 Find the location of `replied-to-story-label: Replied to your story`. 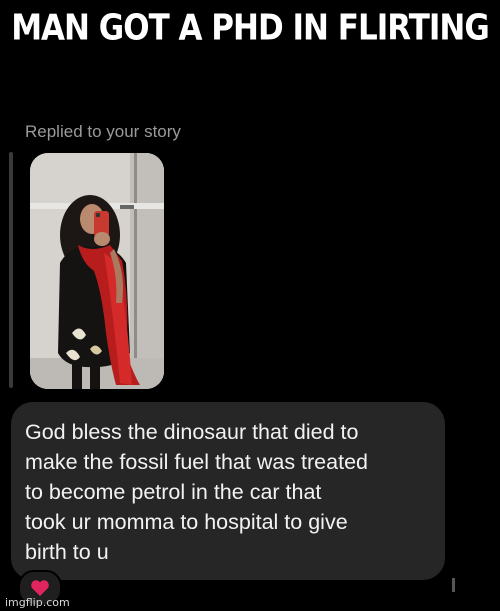

replied-to-story-label: Replied to your story is located at coordinates (103, 131).